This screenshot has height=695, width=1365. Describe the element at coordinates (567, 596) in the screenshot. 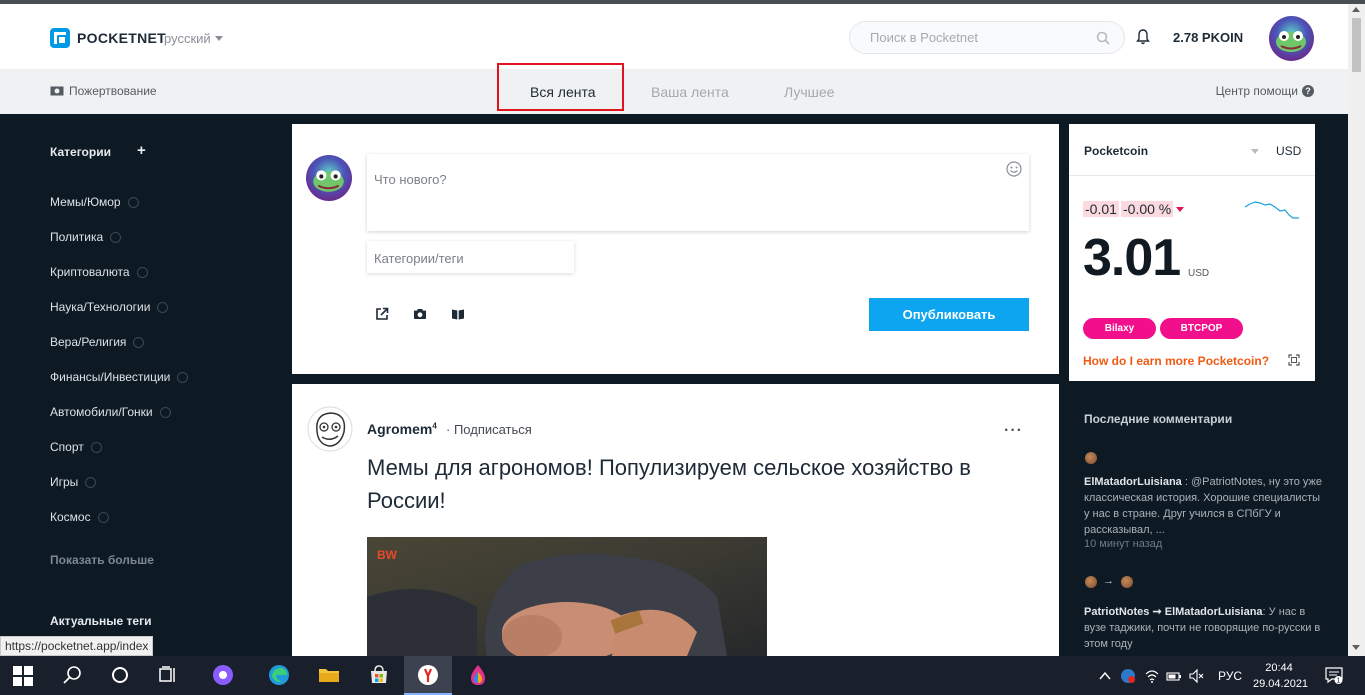

I see `post-image: BW` at that location.